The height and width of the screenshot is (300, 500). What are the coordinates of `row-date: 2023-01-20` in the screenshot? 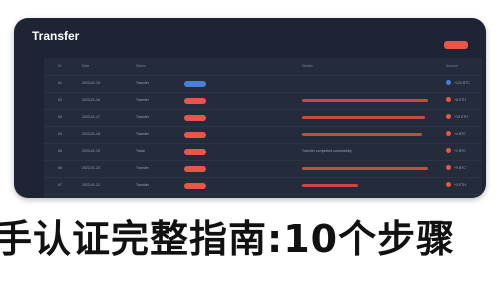 It's located at (91, 168).